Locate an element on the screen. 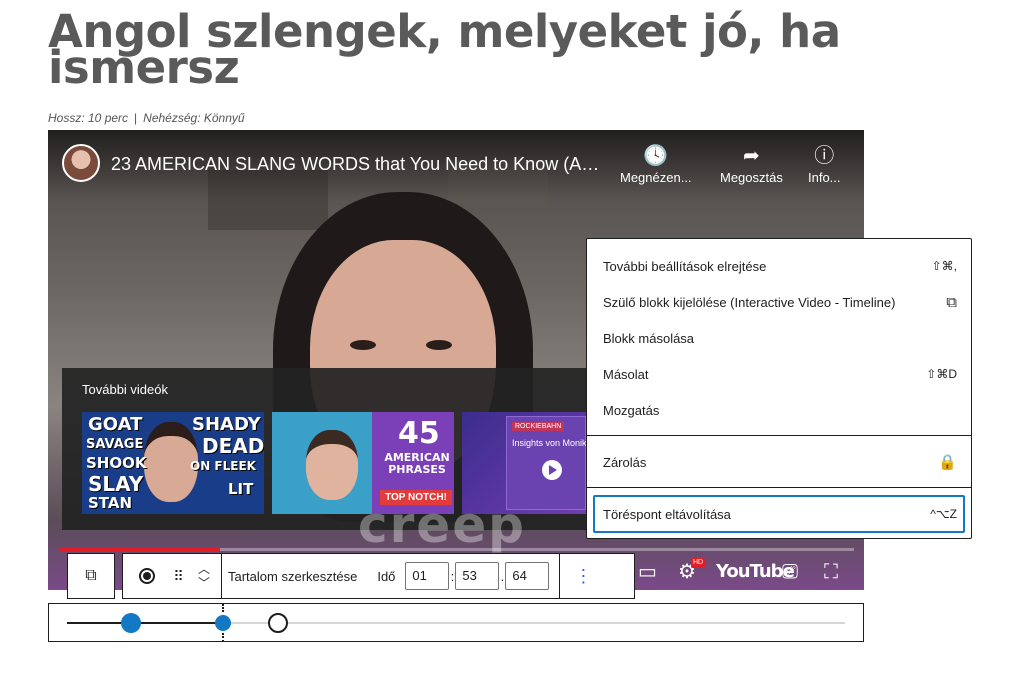 The height and width of the screenshot is (678, 1024). time-label: Idő is located at coordinates (386, 576).